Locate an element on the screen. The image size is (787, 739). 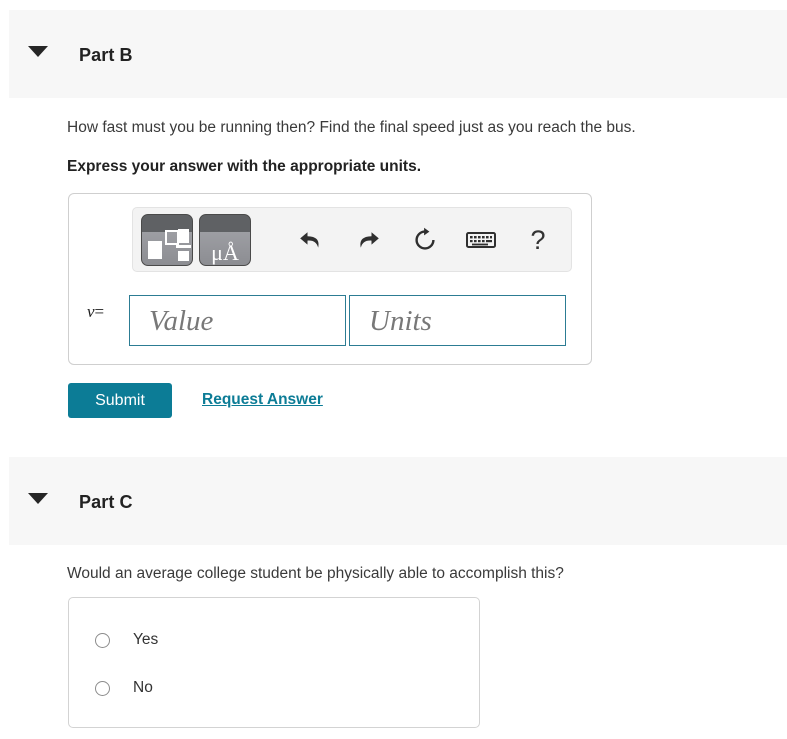
radio-label: Yes is located at coordinates (146, 639).